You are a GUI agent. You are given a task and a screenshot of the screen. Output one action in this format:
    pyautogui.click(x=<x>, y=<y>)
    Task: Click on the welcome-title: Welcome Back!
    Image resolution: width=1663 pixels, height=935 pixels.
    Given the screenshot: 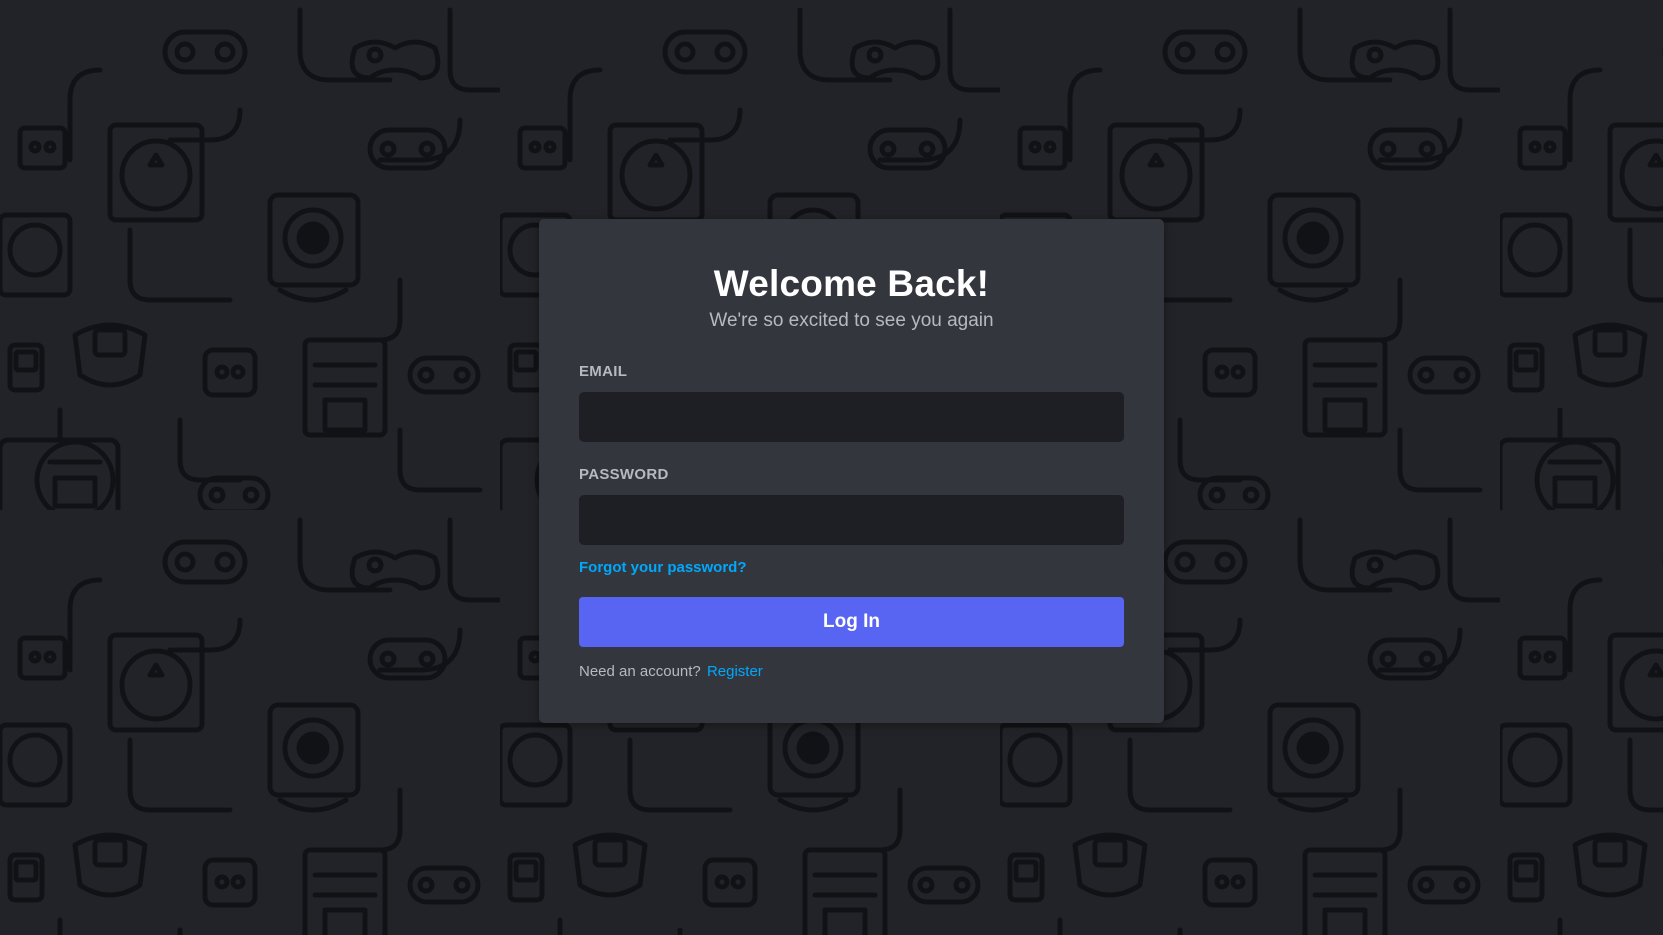 What is the action you would take?
    pyautogui.click(x=851, y=283)
    